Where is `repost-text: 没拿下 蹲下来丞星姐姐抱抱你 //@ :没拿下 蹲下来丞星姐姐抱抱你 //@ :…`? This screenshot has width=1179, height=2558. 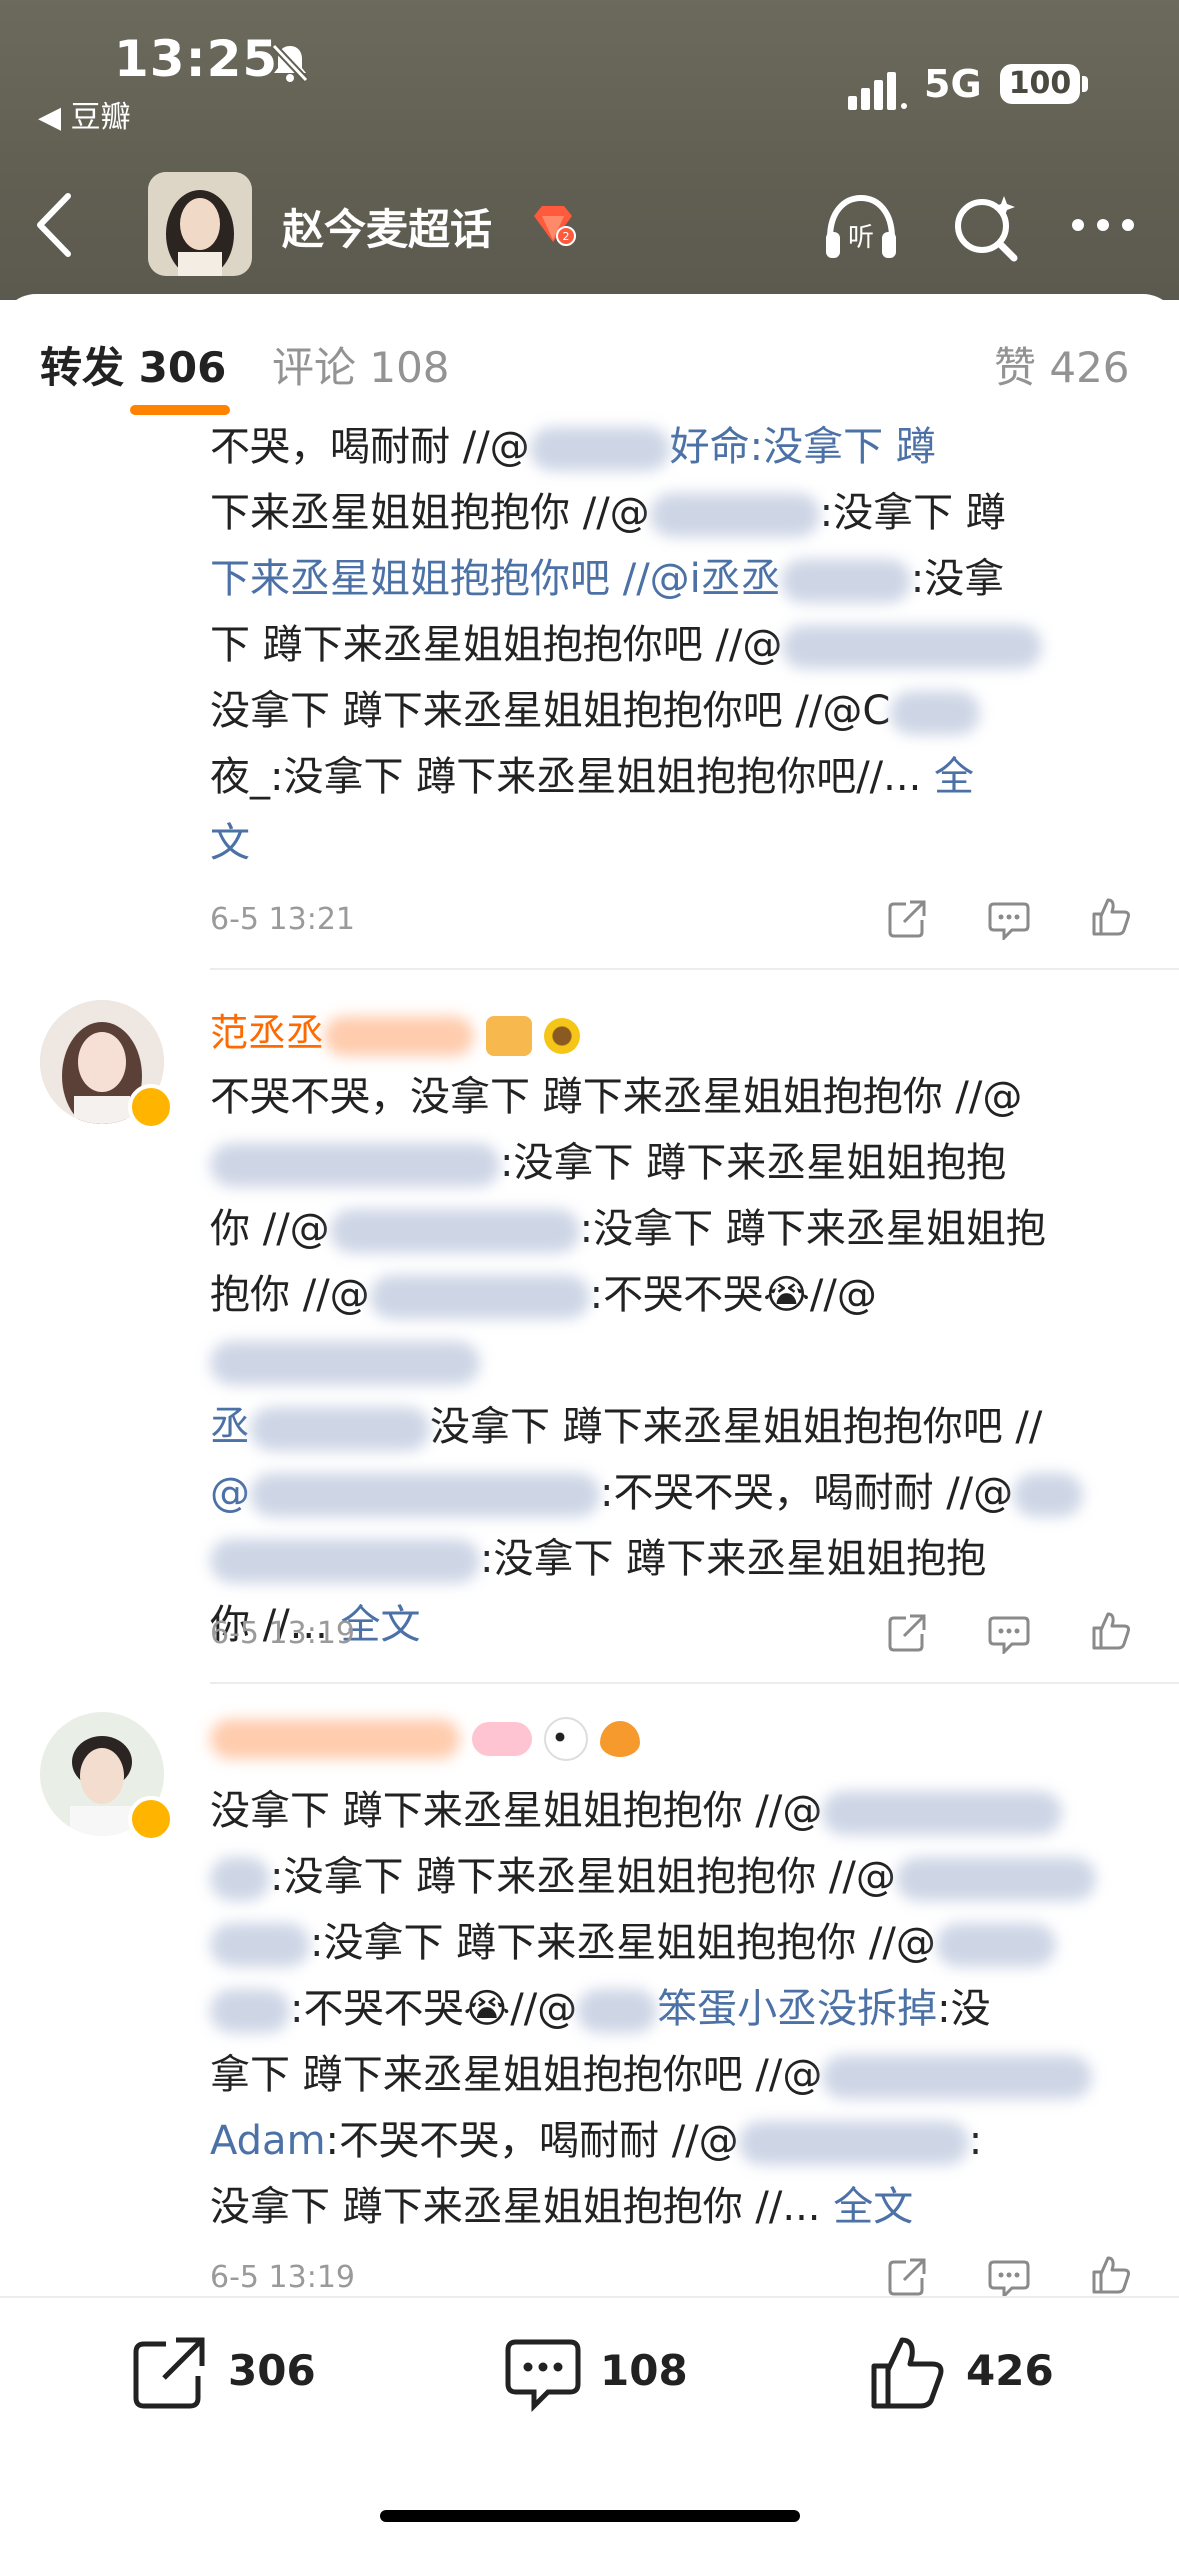 repost-text: 没拿下 蹲下来丞星姐姐抱抱你 //@ :没拿下 蹲下来丞星姐姐抱抱你 //@ :… is located at coordinates (660, 2009).